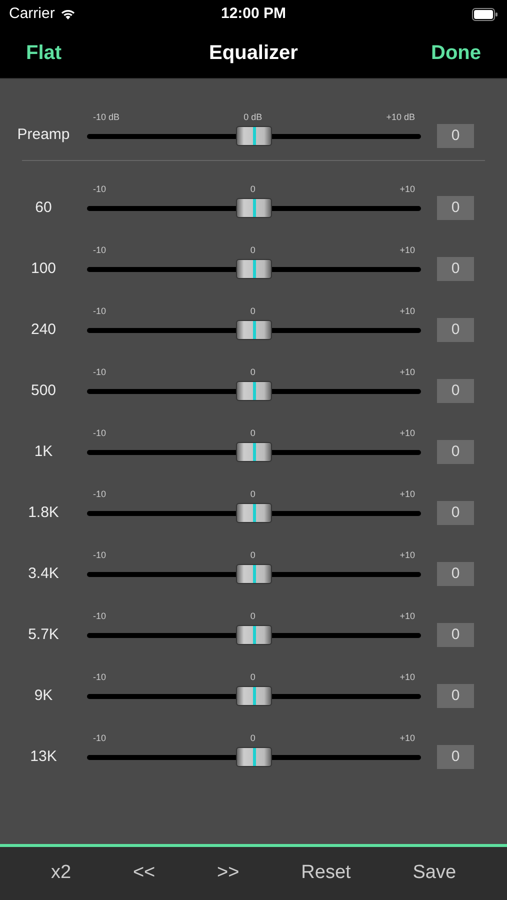 The image size is (507, 900). What do you see at coordinates (43, 574) in the screenshot?
I see `band-label: 3.4K` at bounding box center [43, 574].